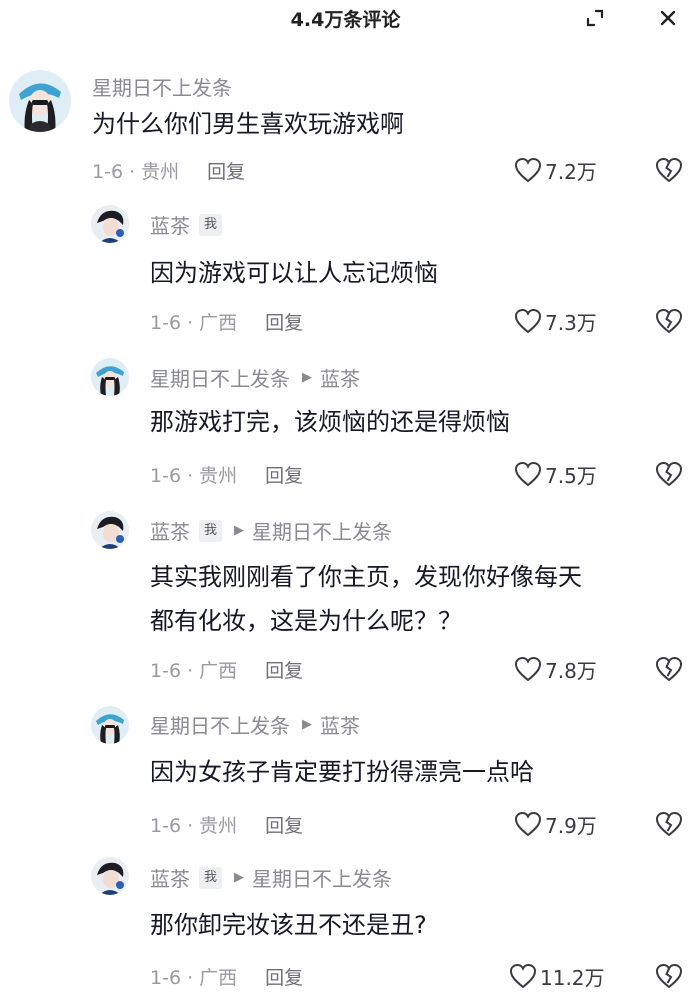  I want to click on comment-text: 那你卸完妆该丑不还是丑?, so click(288, 925).